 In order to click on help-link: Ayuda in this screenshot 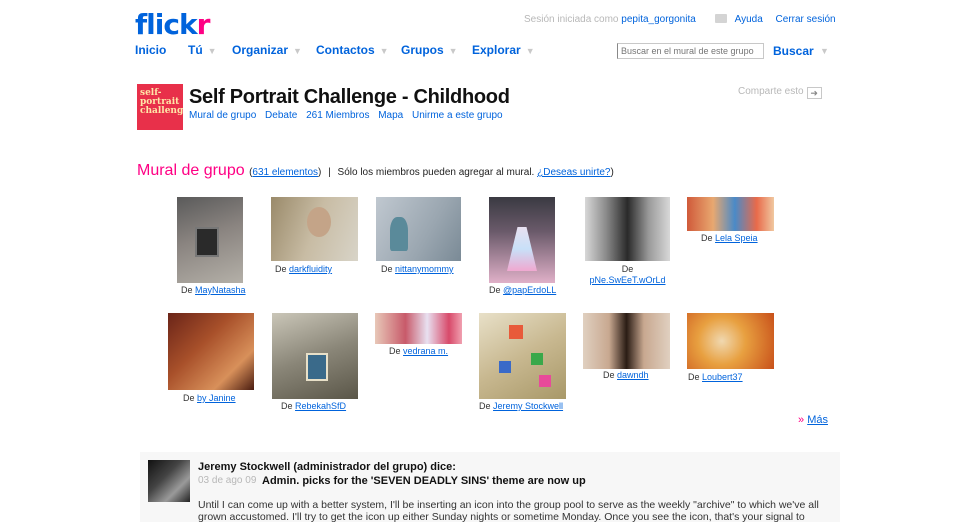, I will do `click(749, 19)`.